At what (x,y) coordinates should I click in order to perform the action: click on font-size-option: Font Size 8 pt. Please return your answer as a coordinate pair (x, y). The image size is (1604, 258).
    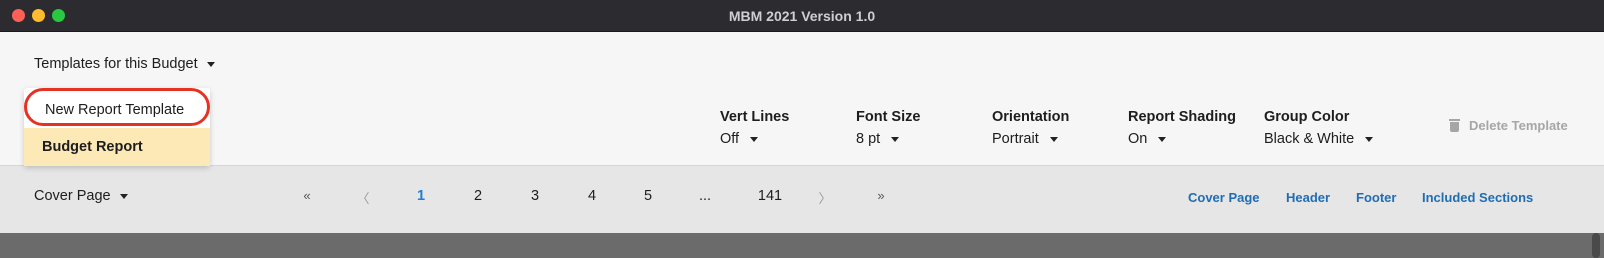
    Looking at the image, I should click on (888, 128).